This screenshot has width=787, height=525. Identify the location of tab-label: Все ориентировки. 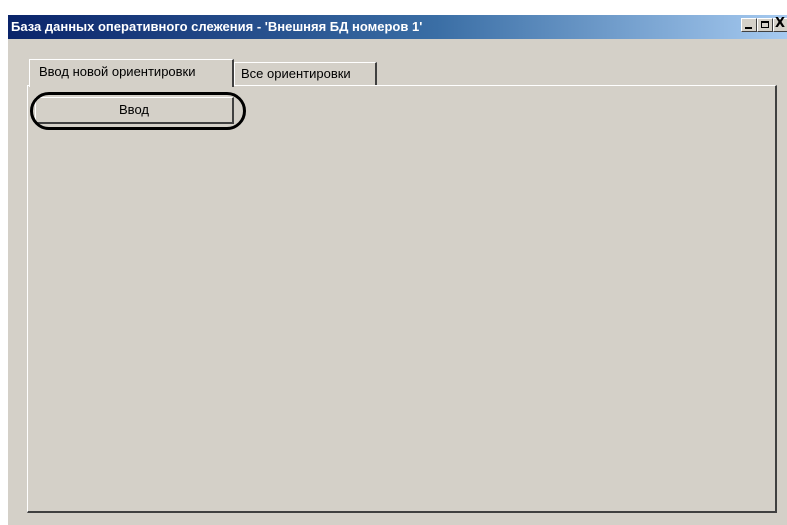
(296, 73).